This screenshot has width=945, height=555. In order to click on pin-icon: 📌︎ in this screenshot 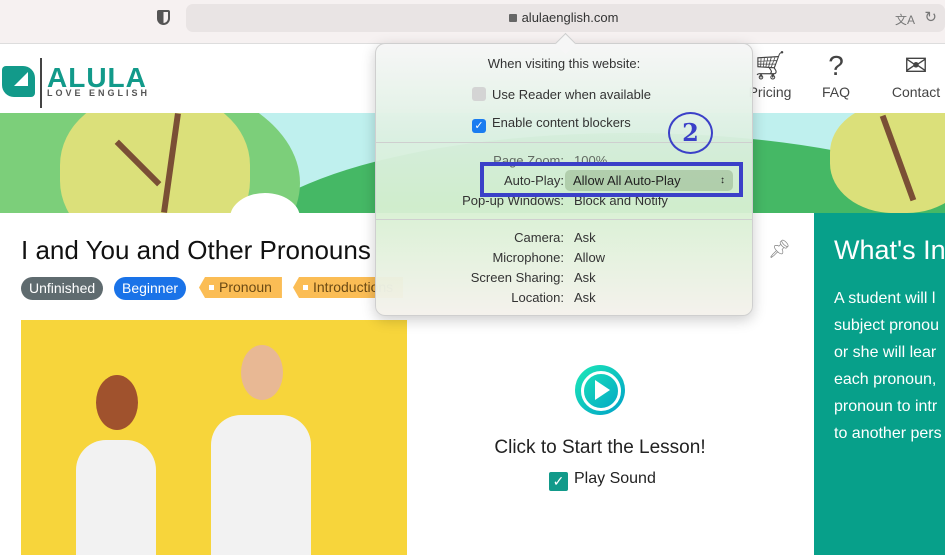, I will do `click(779, 249)`.